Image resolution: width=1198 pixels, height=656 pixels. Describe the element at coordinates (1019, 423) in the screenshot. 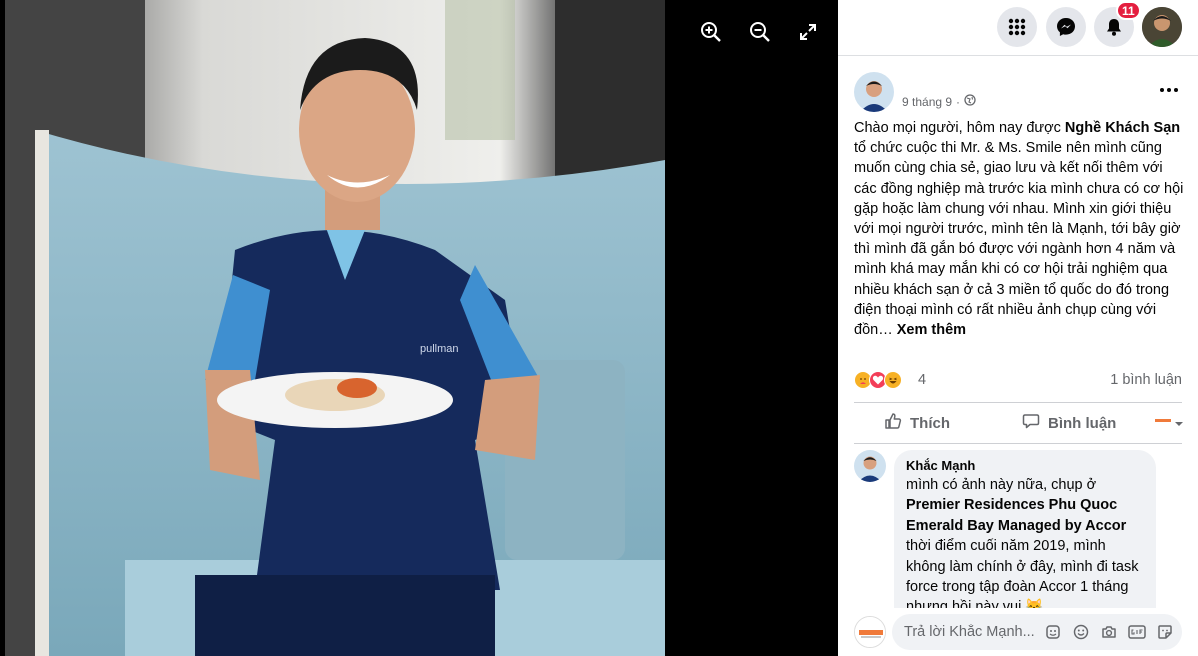

I see `post-actions: Thích Bình luận` at that location.